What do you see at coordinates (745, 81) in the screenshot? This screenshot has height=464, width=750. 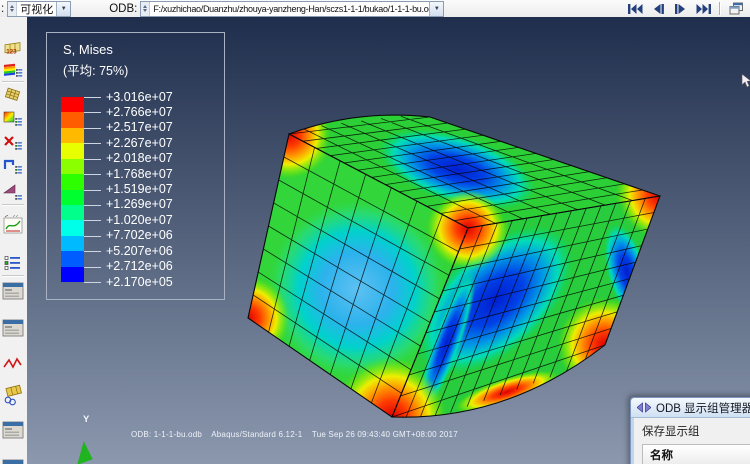 I see `mouse-cursor-icon` at bounding box center [745, 81].